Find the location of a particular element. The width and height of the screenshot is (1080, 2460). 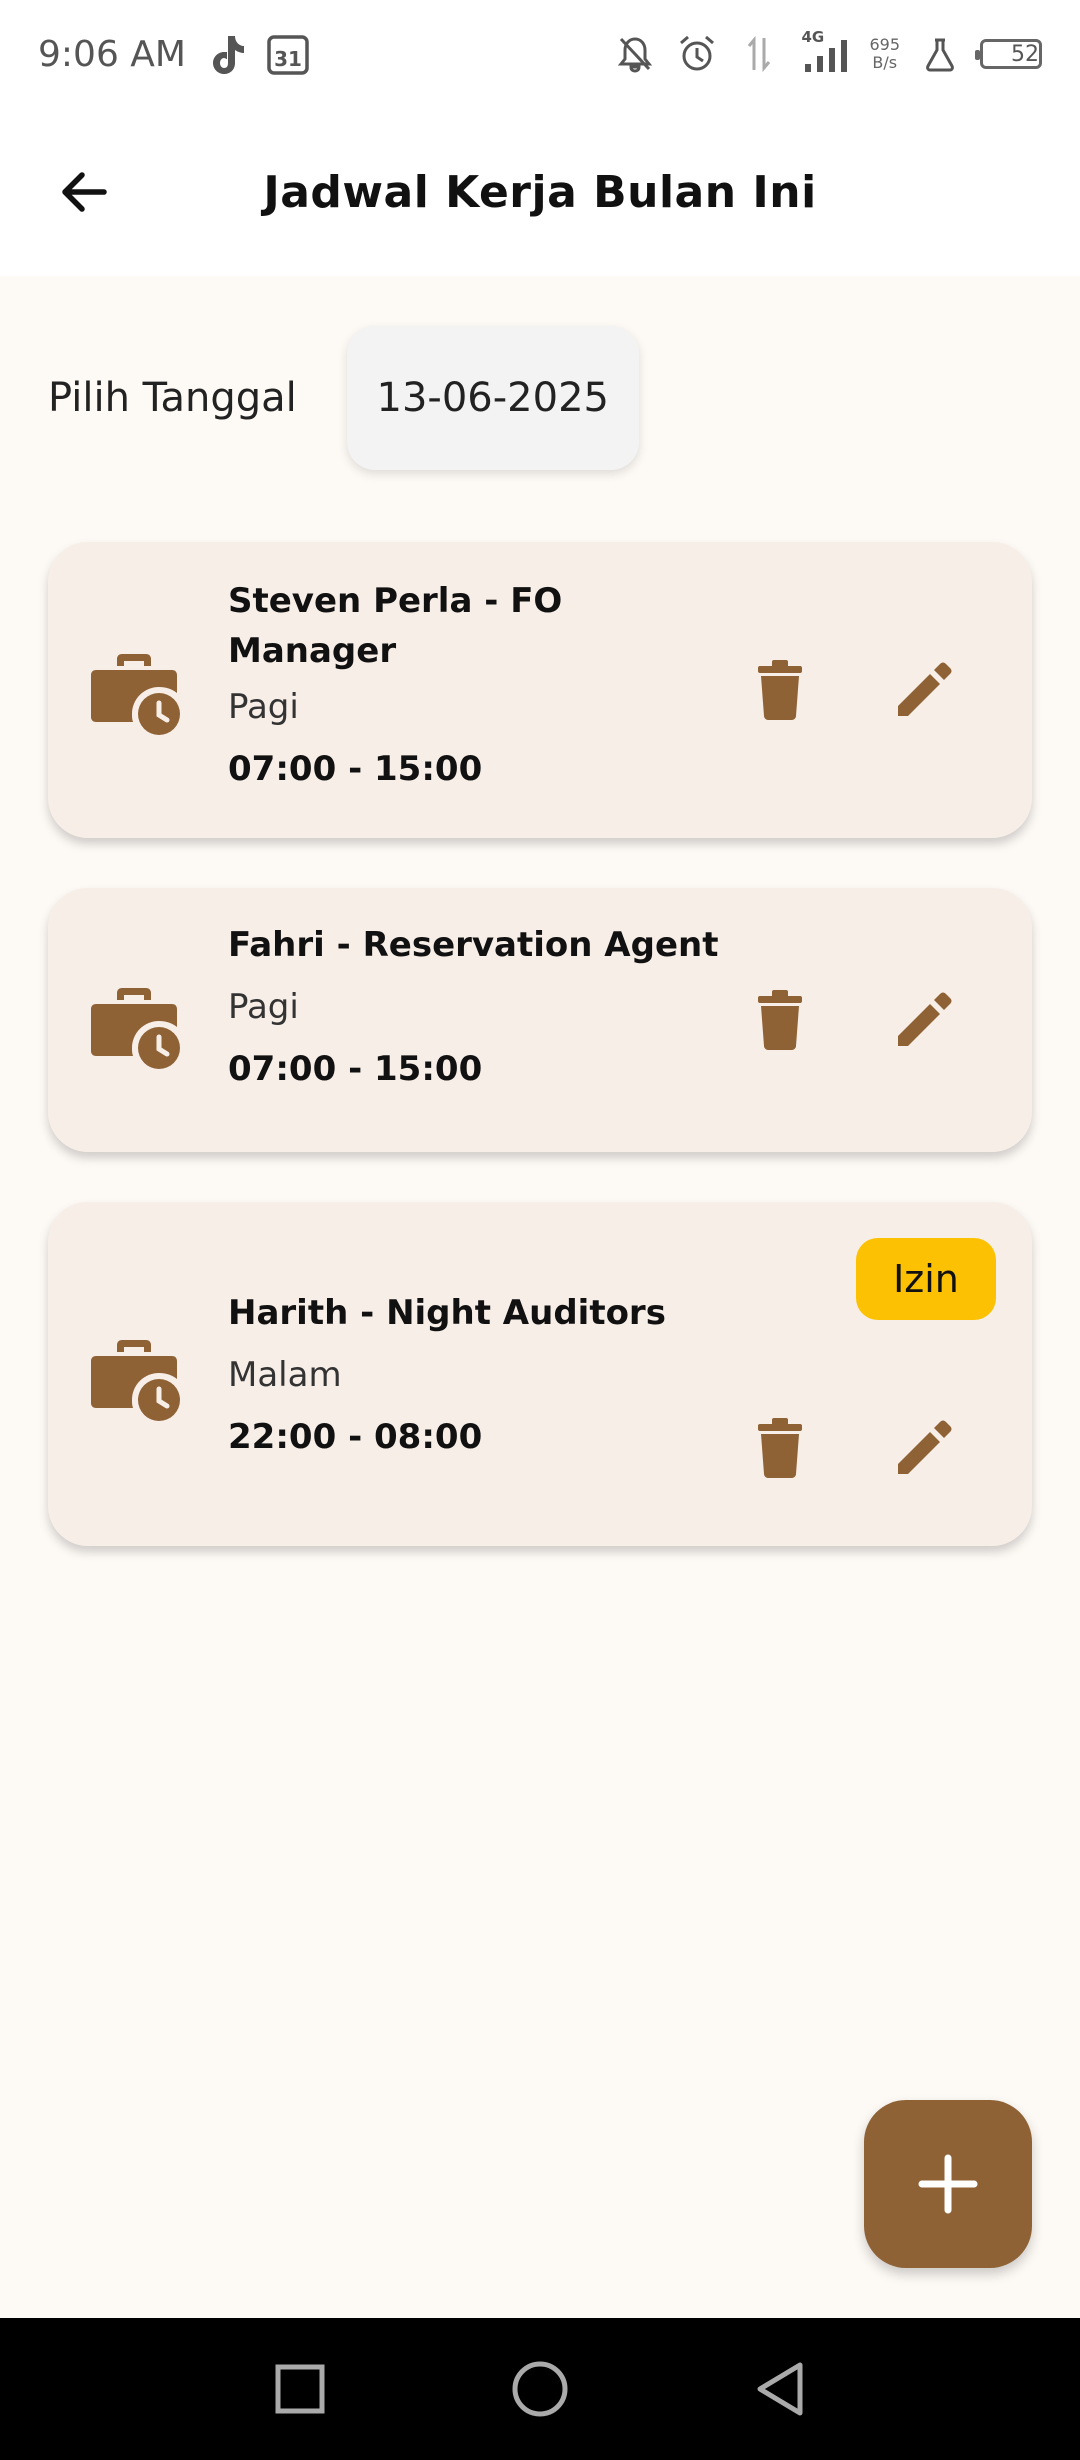

date-picker-row: Pilih Tanggal 13-06-2025 is located at coordinates (343, 398).